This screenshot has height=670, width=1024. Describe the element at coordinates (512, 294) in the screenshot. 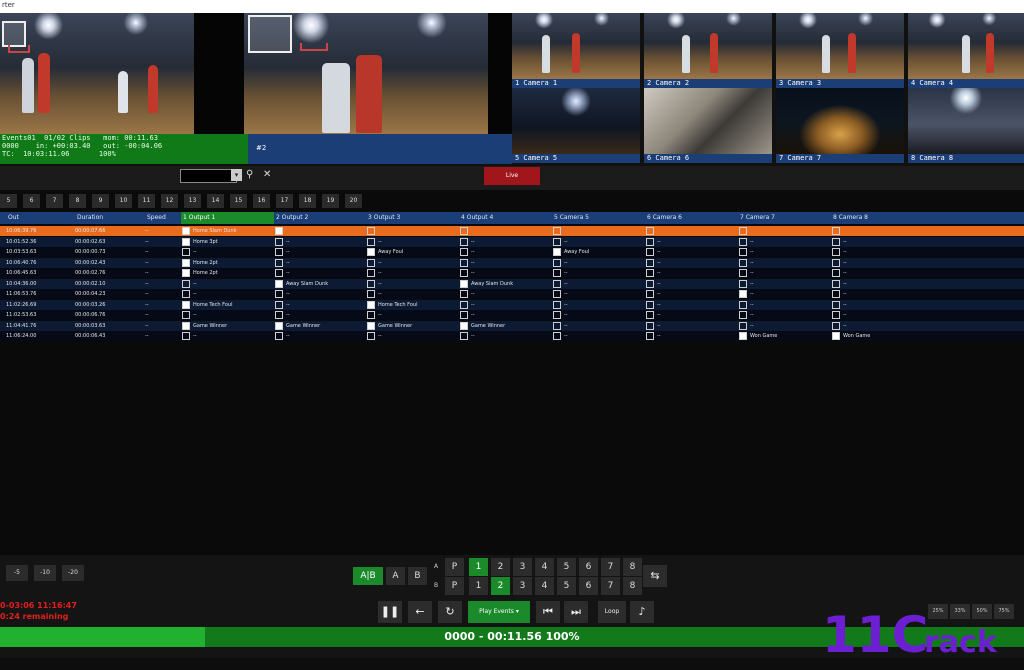

I see `table-row: 11:06:53.76 00:00:04.23 -- -- -- -- -- -- -- -- --` at that location.